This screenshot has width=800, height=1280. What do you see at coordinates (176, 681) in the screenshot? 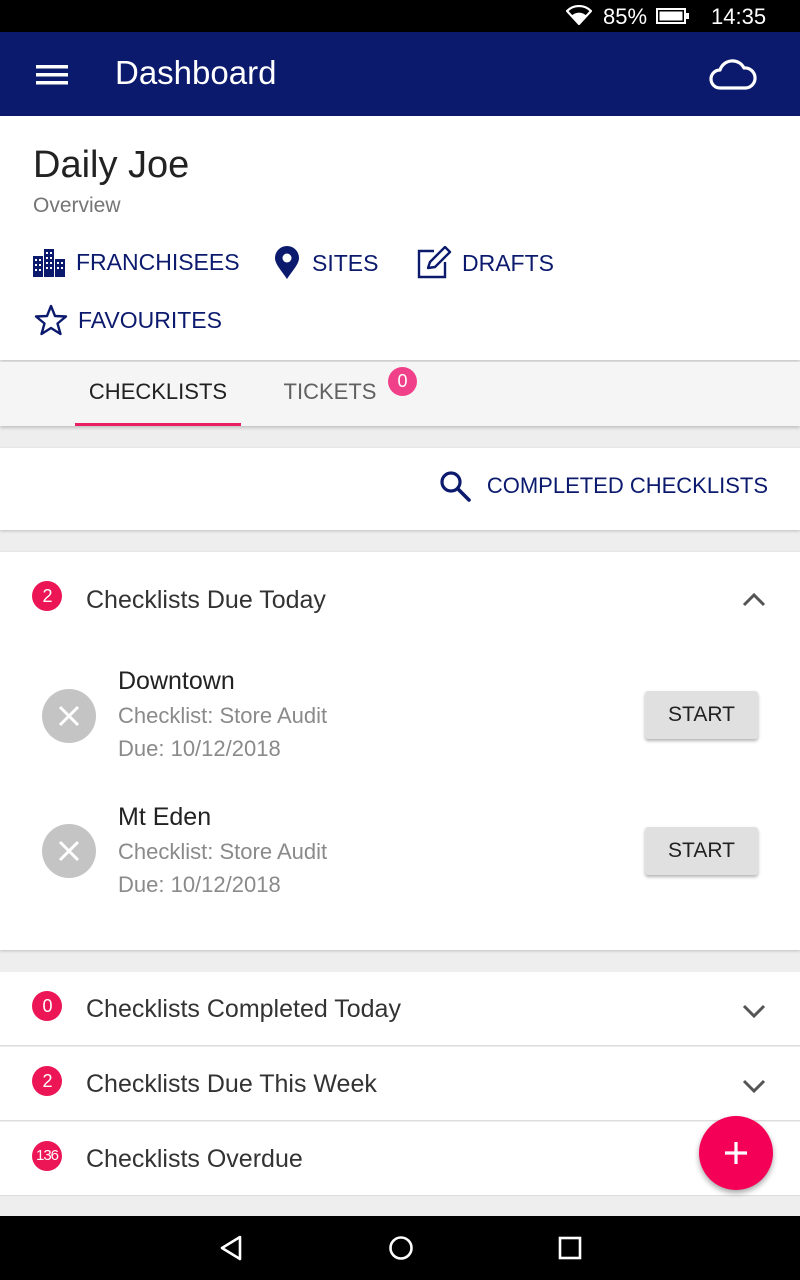
I see `site-name: Downtown` at bounding box center [176, 681].